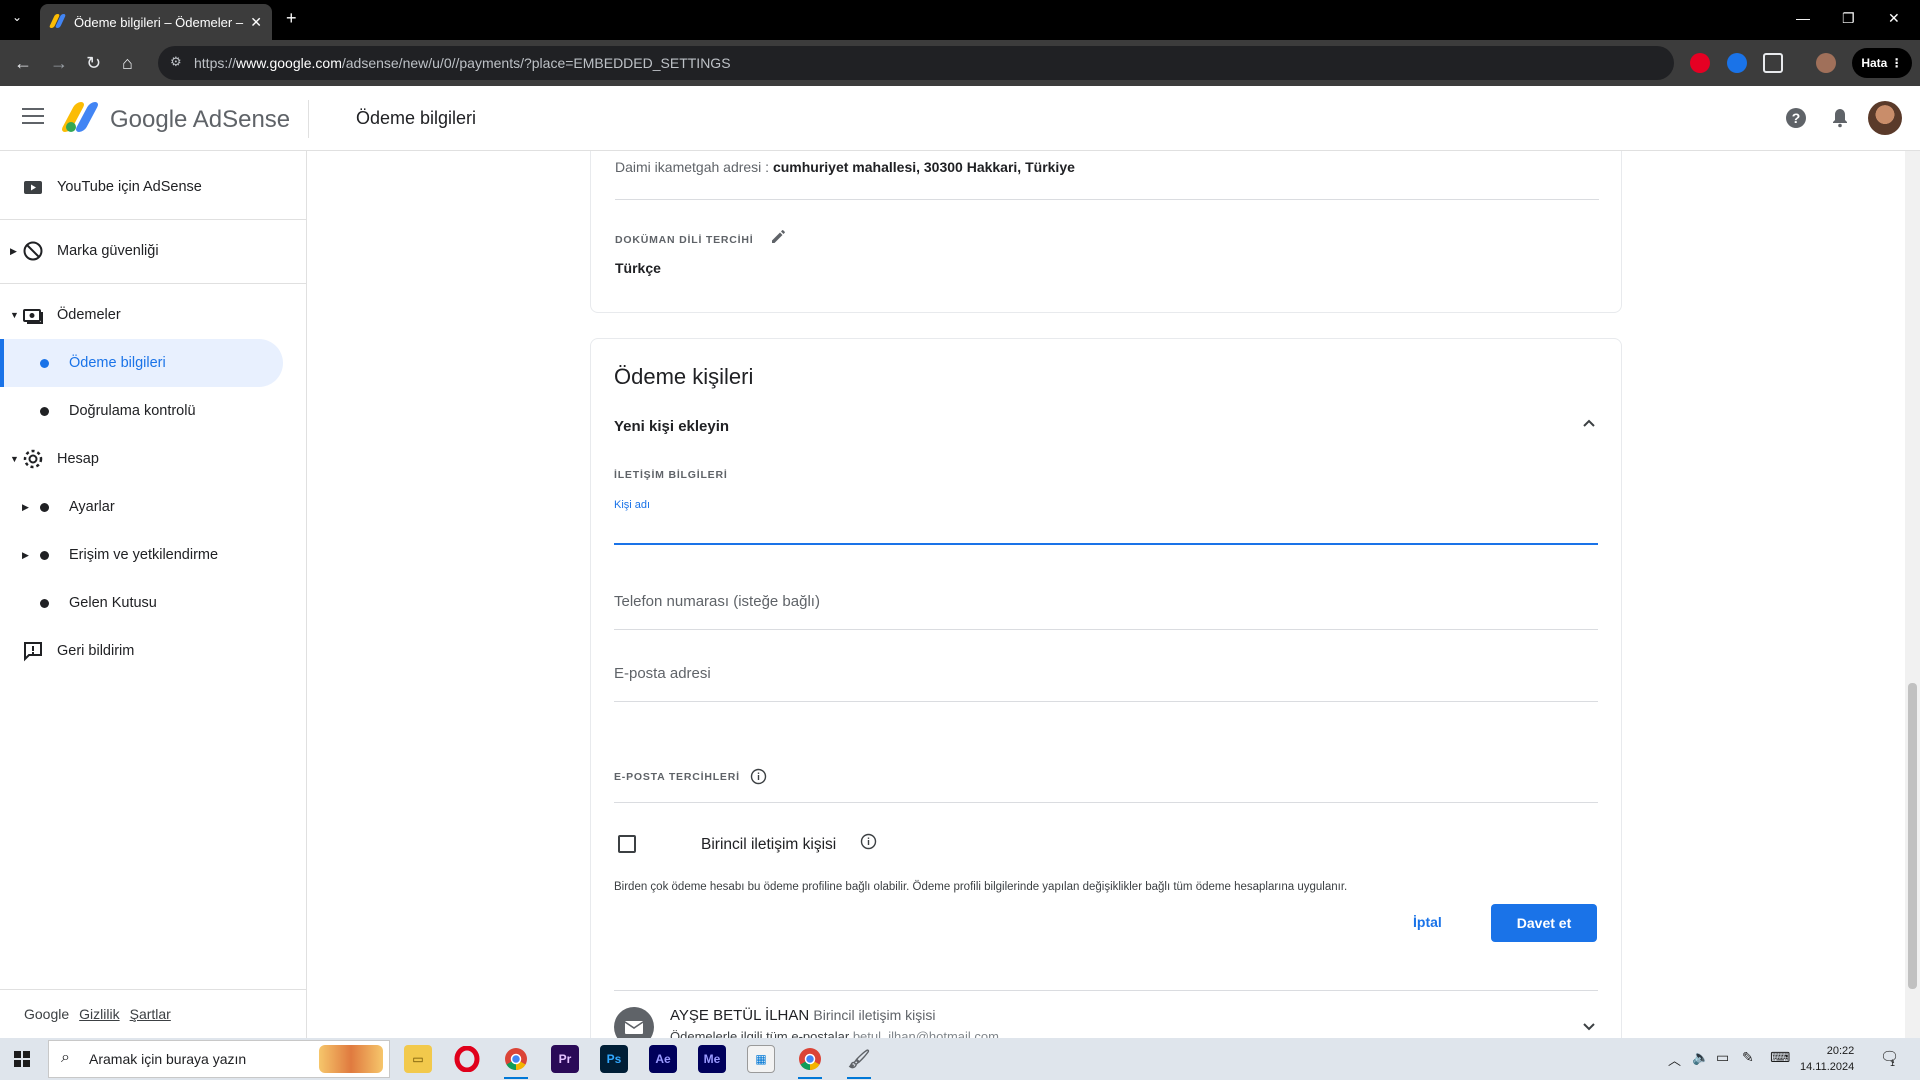  What do you see at coordinates (256, 22) in the screenshot?
I see `close-tab-icon: ✕` at bounding box center [256, 22].